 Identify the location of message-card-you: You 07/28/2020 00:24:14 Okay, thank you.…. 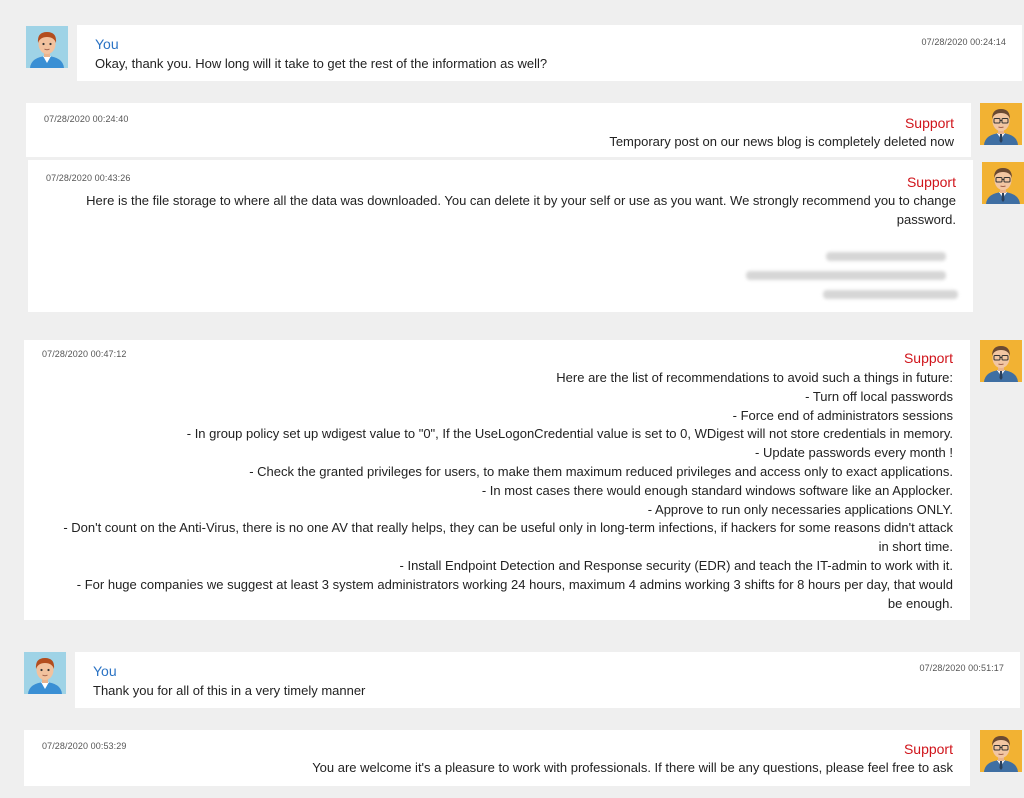
(549, 53).